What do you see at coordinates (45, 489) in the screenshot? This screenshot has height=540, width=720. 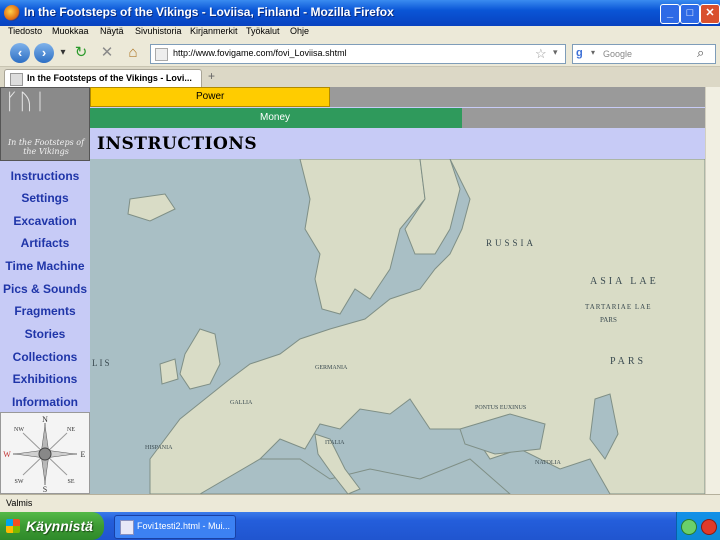 I see `compass-s: S` at bounding box center [45, 489].